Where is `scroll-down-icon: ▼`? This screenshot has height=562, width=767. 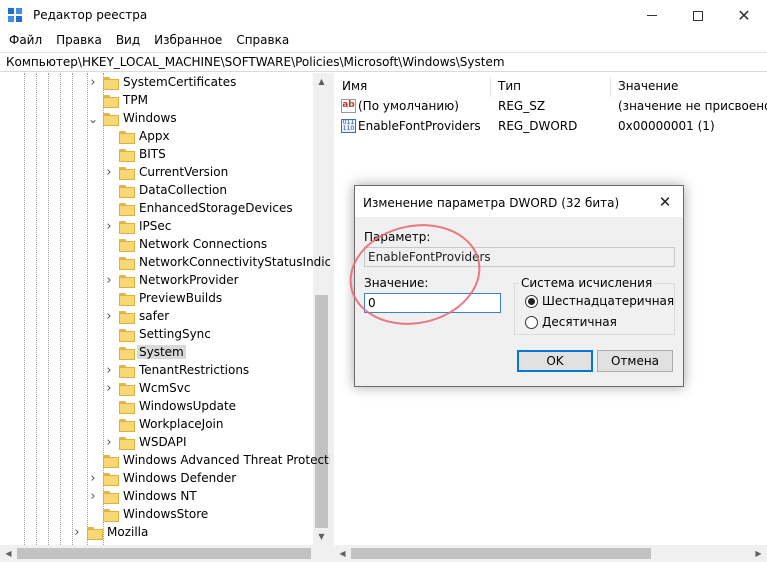 scroll-down-icon: ▼ is located at coordinates (321, 536).